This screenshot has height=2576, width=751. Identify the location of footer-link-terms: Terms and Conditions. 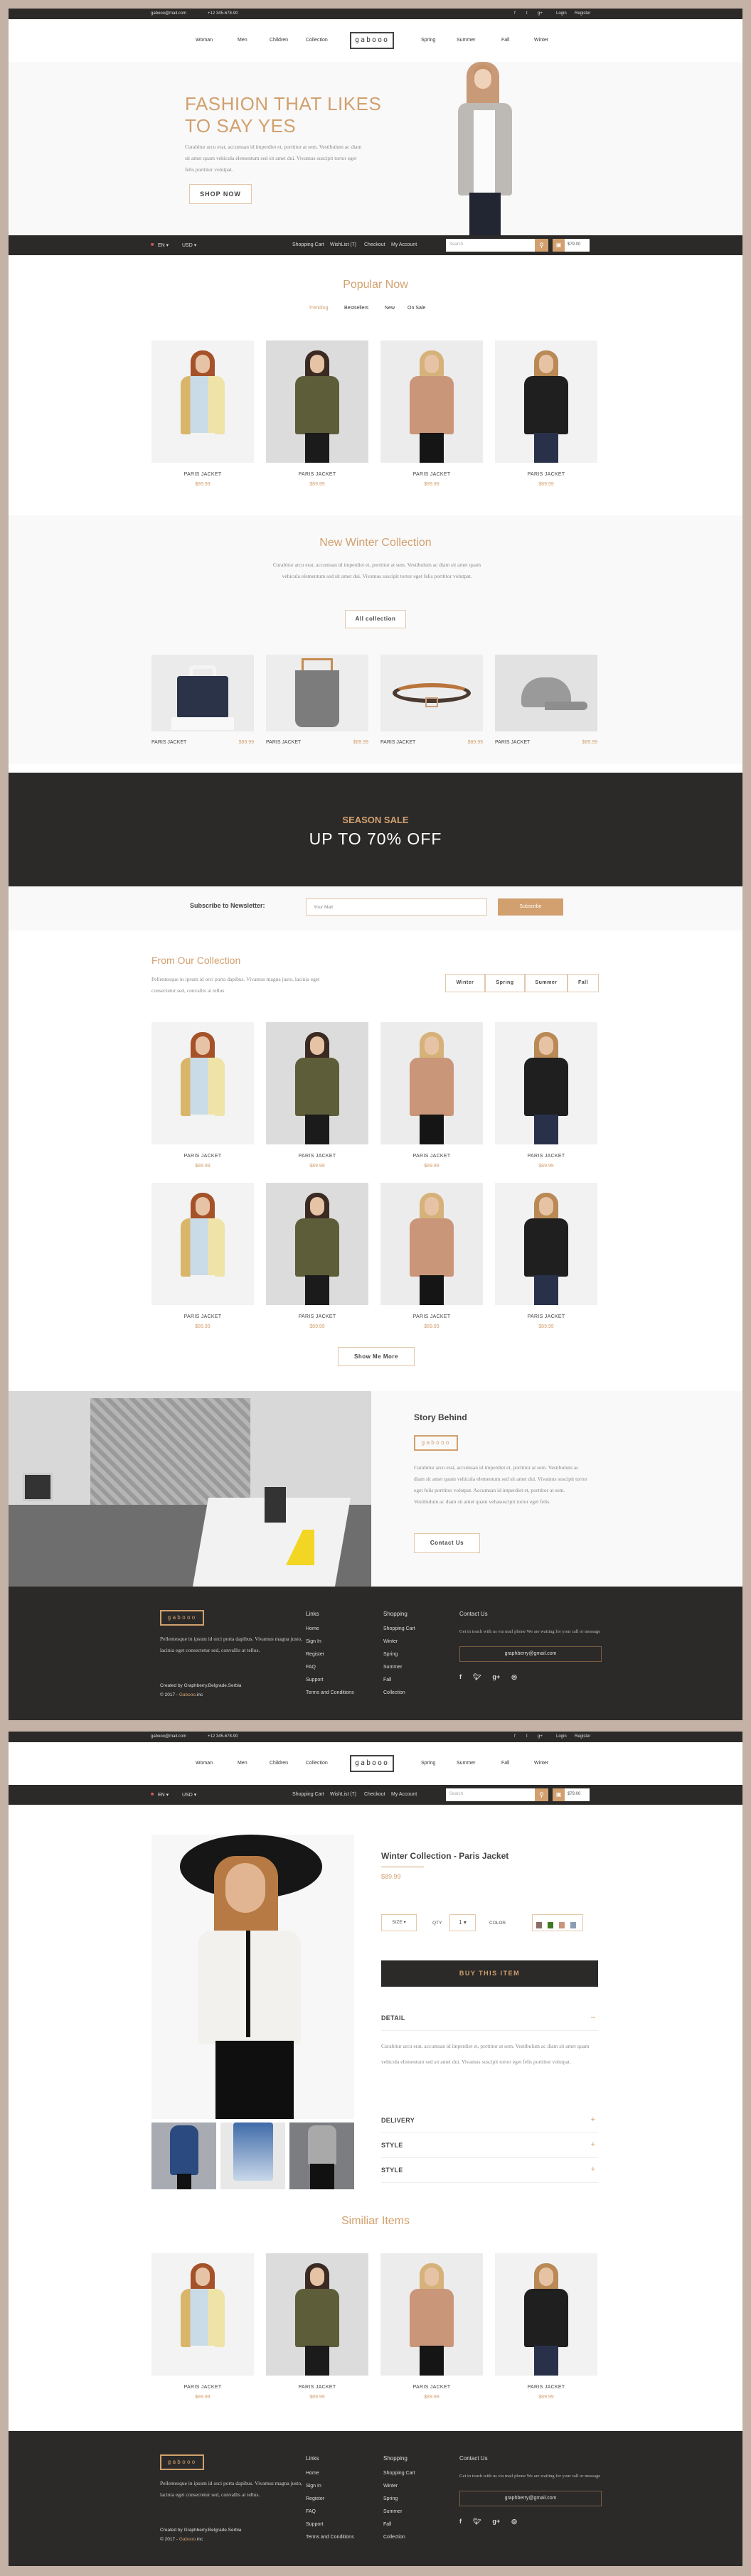
(330, 1692).